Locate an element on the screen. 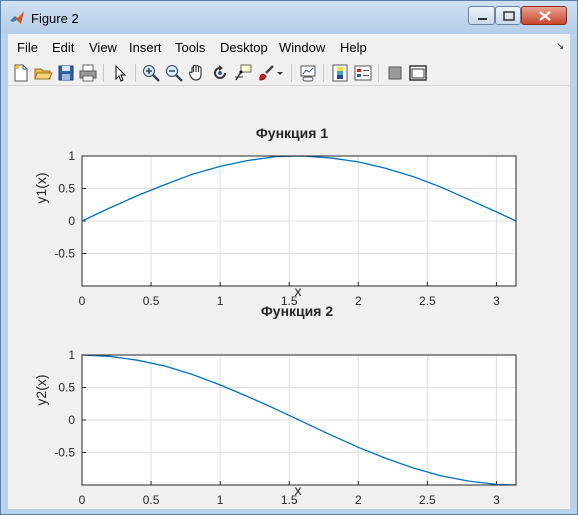  axes-2-xtick-label: 1.5 is located at coordinates (289, 500).